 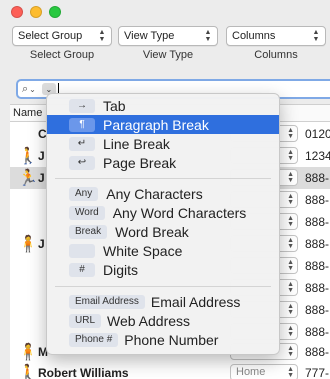 I want to click on menu-item-page-break: ↩ Page Break, so click(x=163, y=162).